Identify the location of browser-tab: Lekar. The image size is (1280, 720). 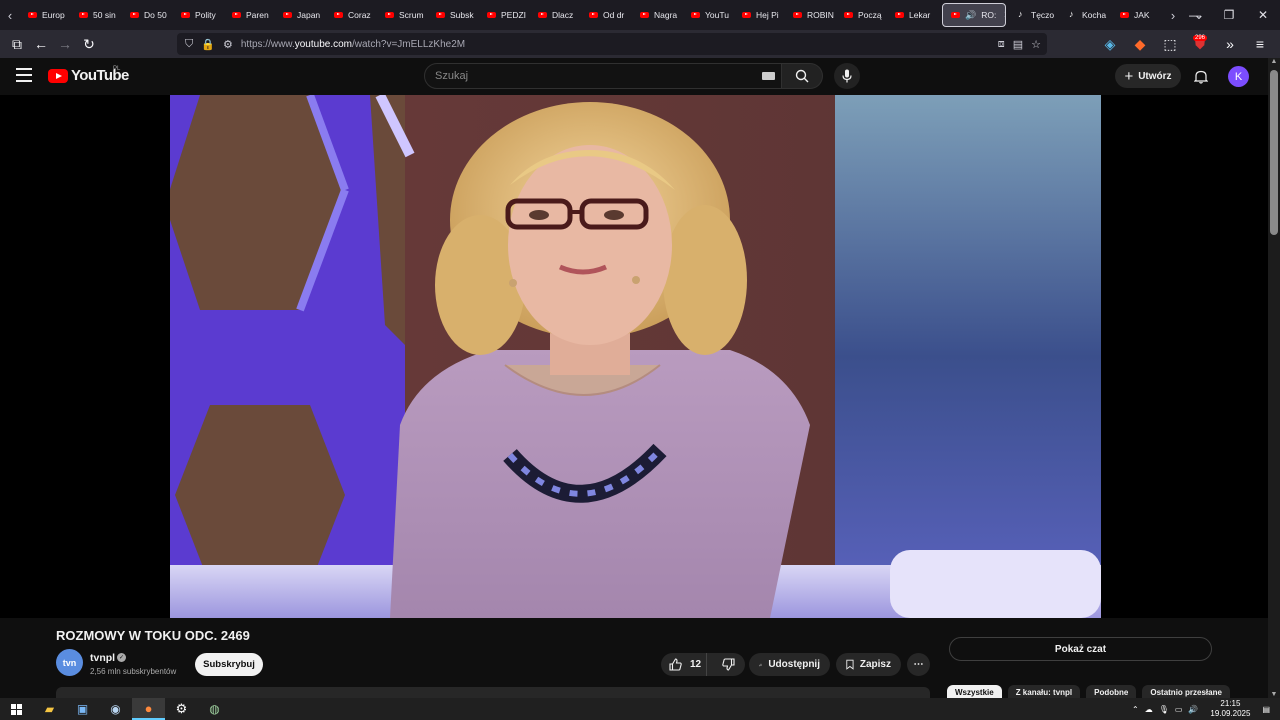
(912, 15).